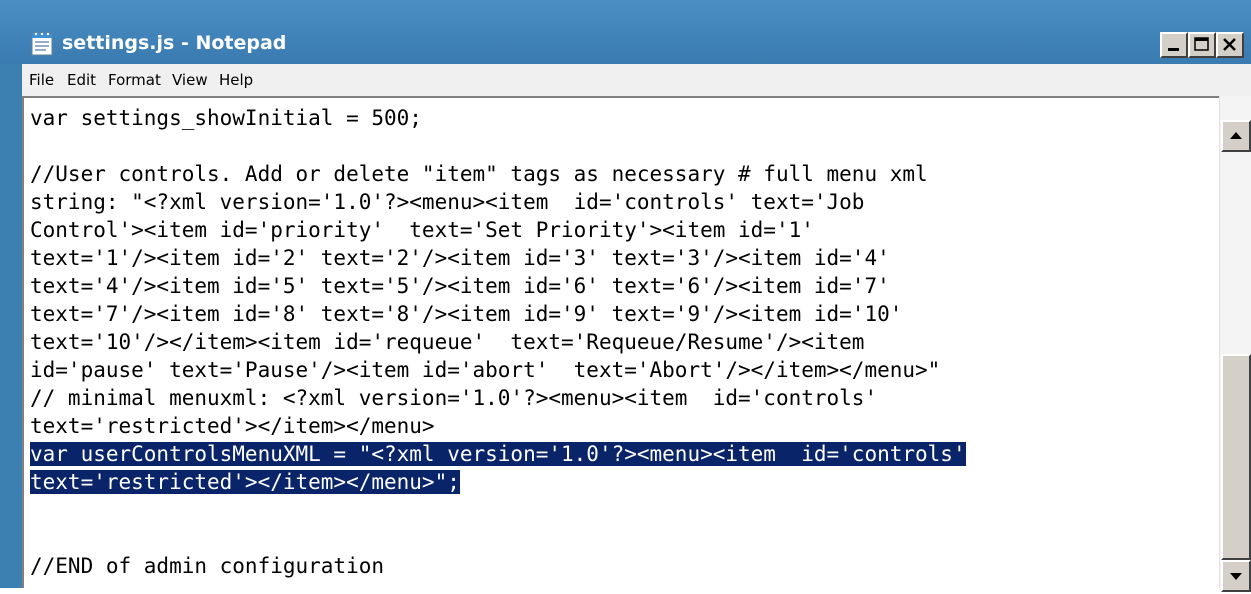 The image size is (1251, 594). What do you see at coordinates (236, 80) in the screenshot?
I see `menu-help: Help` at bounding box center [236, 80].